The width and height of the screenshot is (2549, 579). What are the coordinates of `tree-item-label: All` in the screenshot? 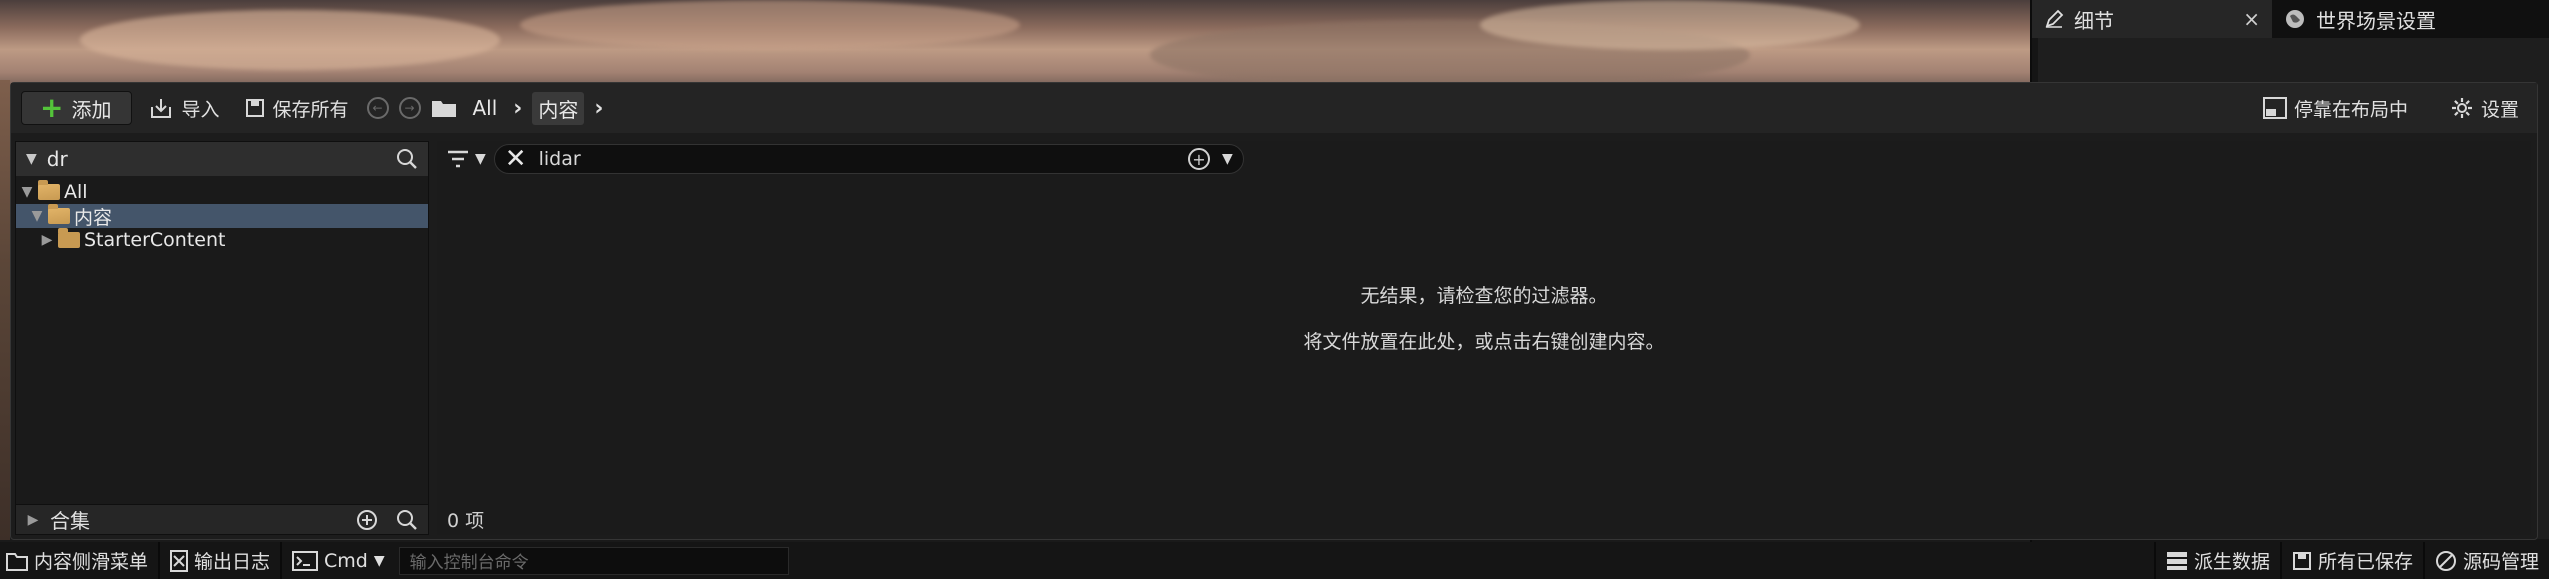 It's located at (76, 192).